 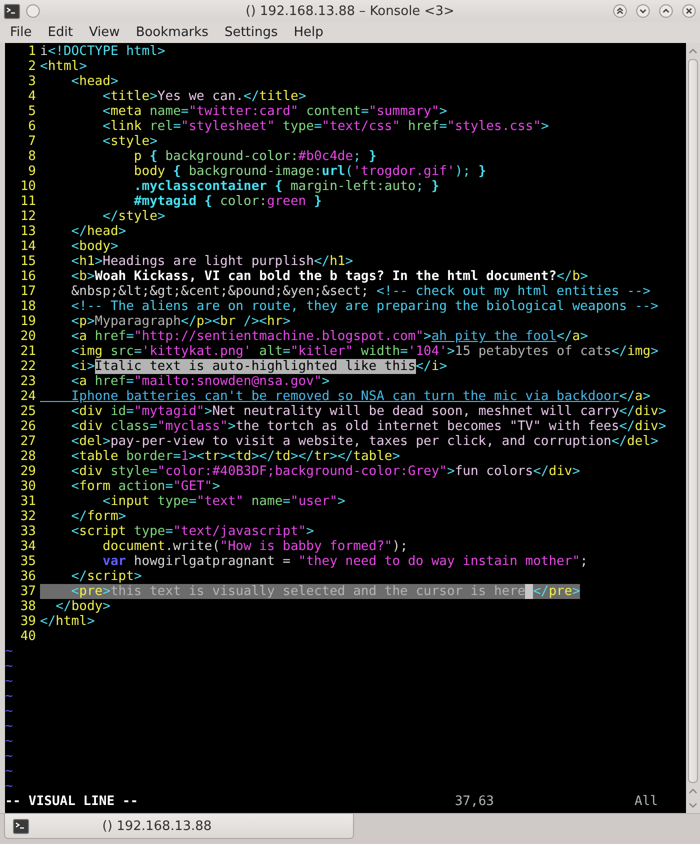 What do you see at coordinates (32, 51) in the screenshot?
I see `line-number: 1` at bounding box center [32, 51].